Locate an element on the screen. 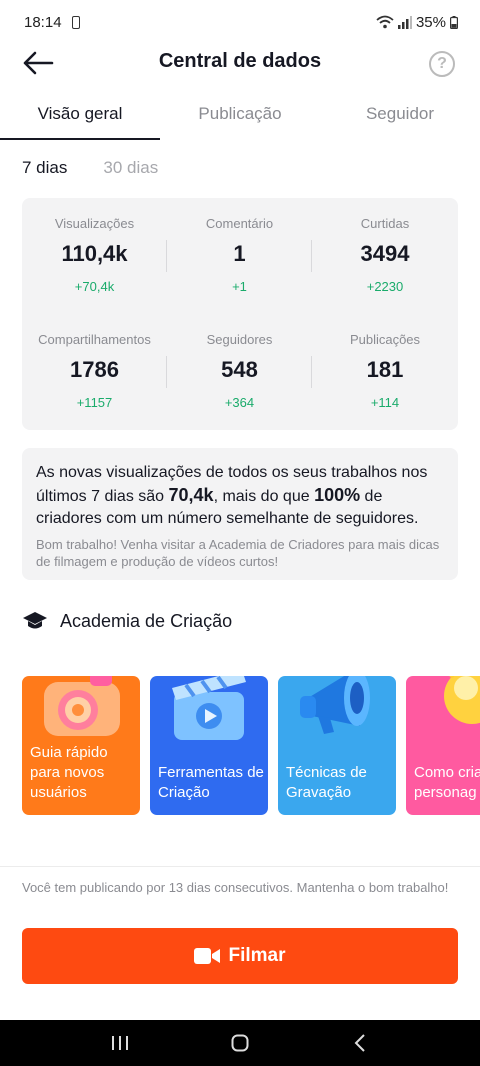 Image resolution: width=480 pixels, height=1066 pixels. camera-illustration is located at coordinates (82, 706).